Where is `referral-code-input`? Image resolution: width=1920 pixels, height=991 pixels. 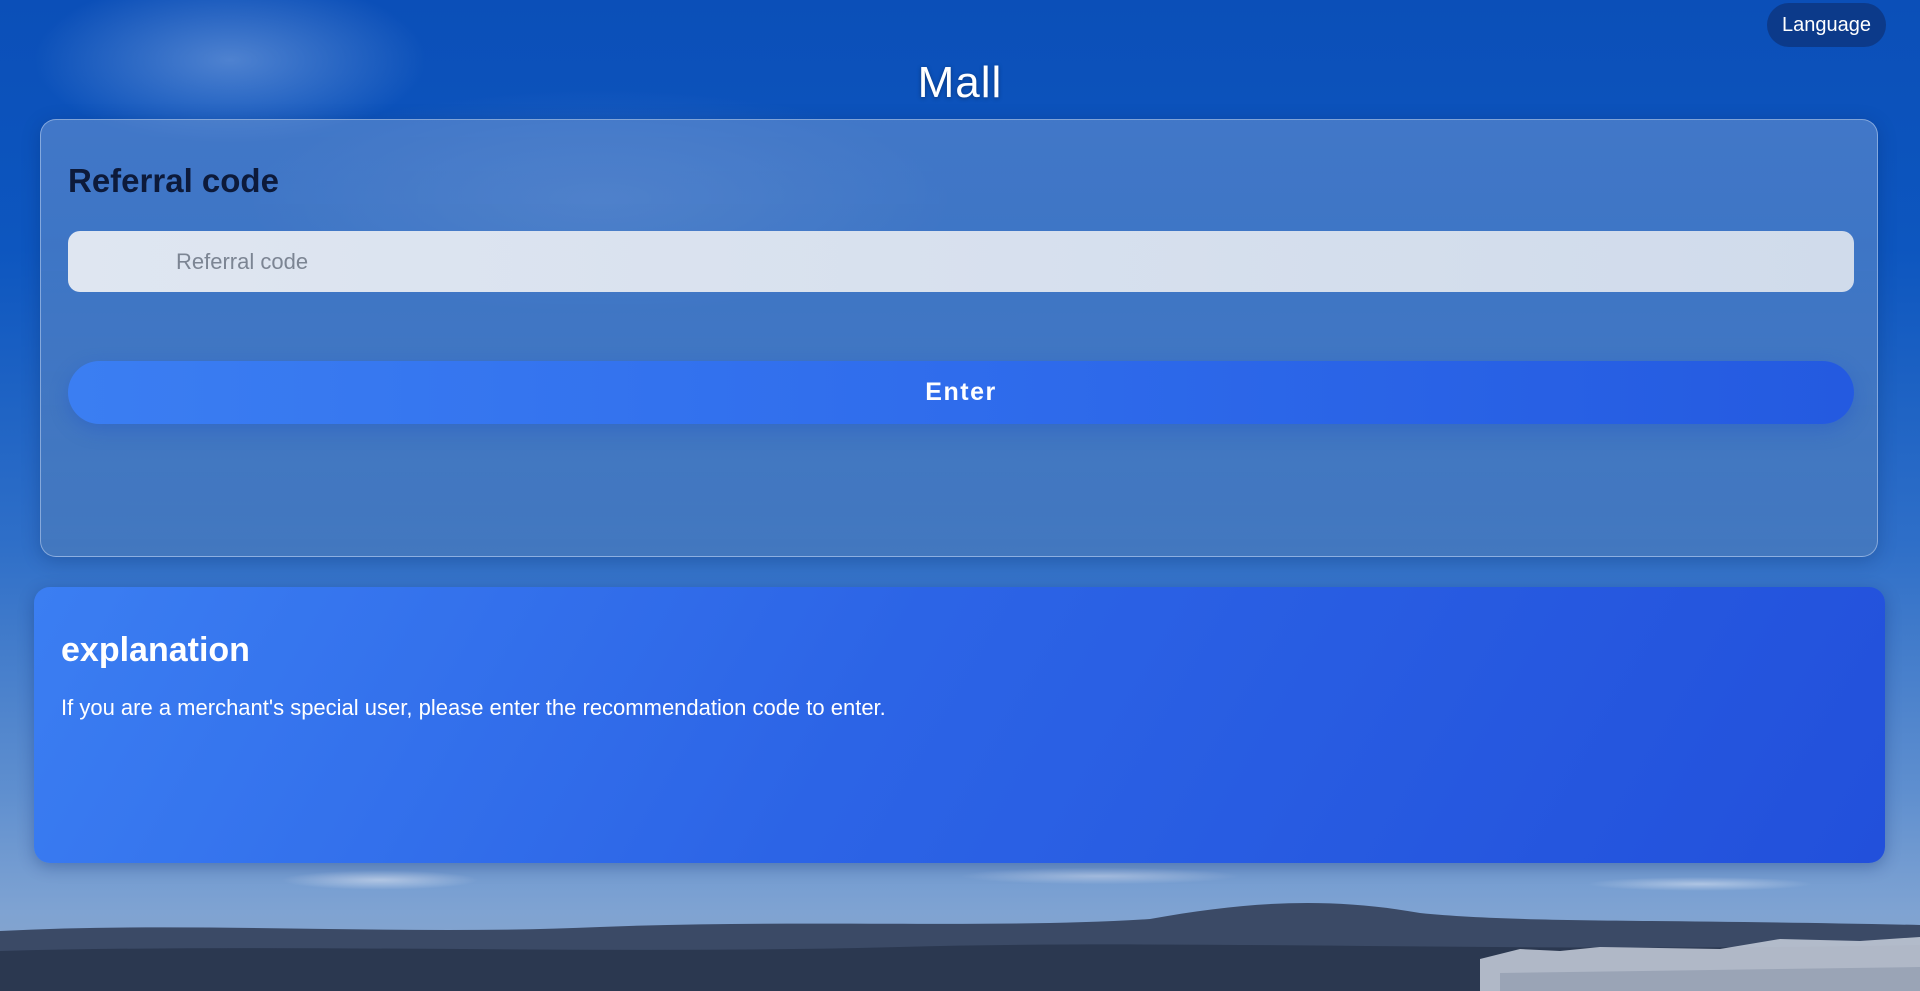 referral-code-input is located at coordinates (961, 261).